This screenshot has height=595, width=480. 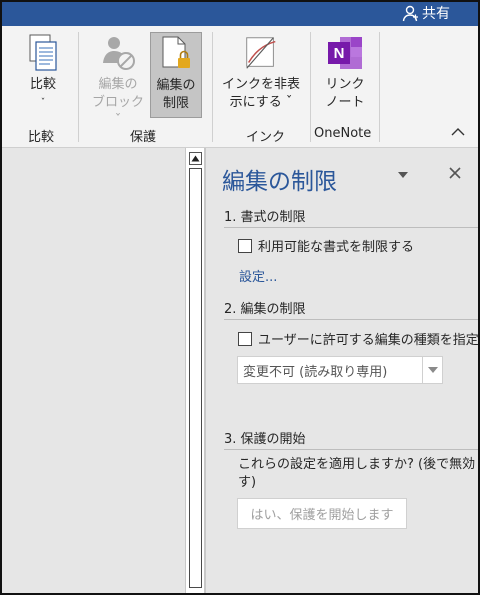 I want to click on restrict-editing-button: 編集の 制限, so click(x=176, y=75).